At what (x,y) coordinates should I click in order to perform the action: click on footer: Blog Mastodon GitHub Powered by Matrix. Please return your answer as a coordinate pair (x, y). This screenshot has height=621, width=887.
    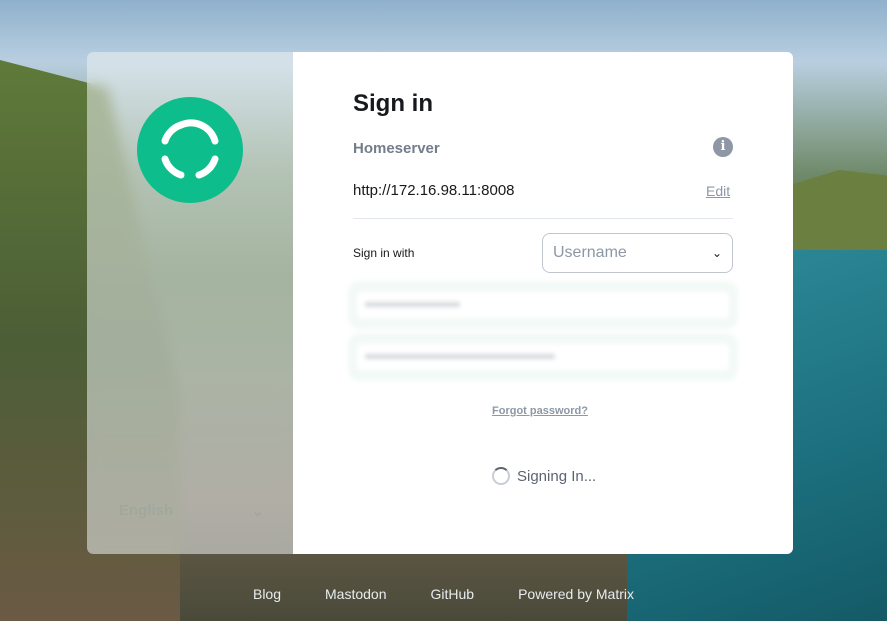
    Looking at the image, I should click on (443, 594).